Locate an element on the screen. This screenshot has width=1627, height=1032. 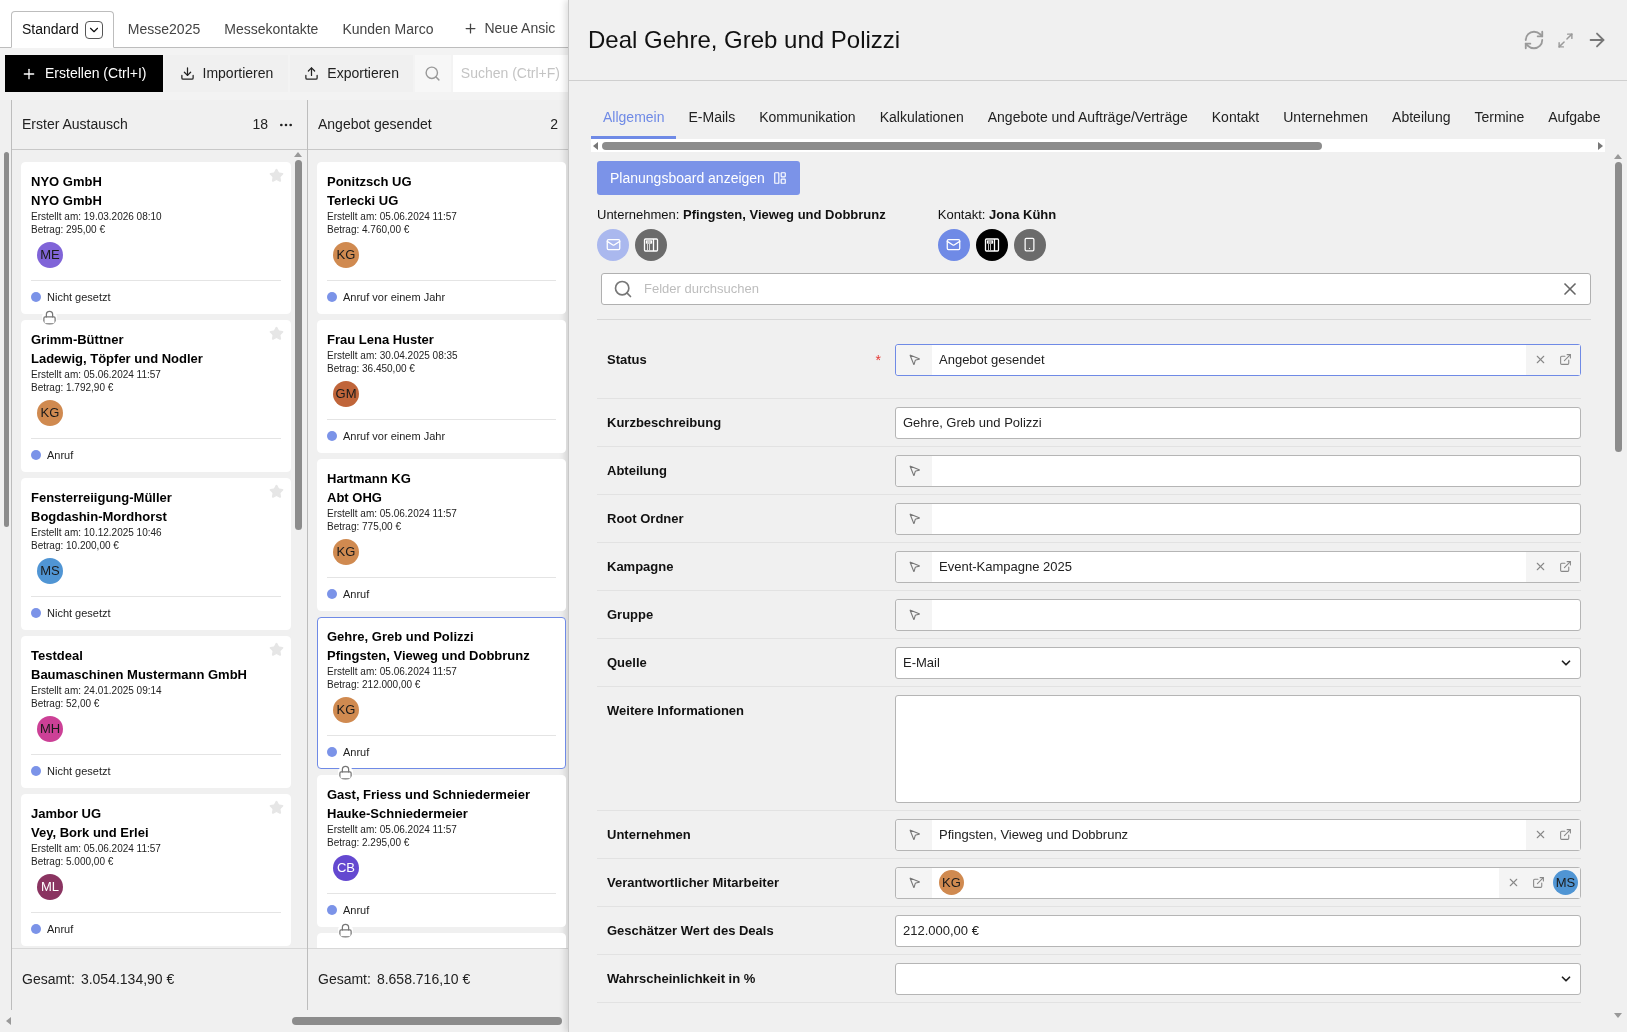
deal-card: Testdeal Baumaschinen Mustermann GmbH Erstellt am: 24.01.2025 09:14 Betrag: 52,00 € MH Nicht gesetzt is located at coordinates (156, 712).